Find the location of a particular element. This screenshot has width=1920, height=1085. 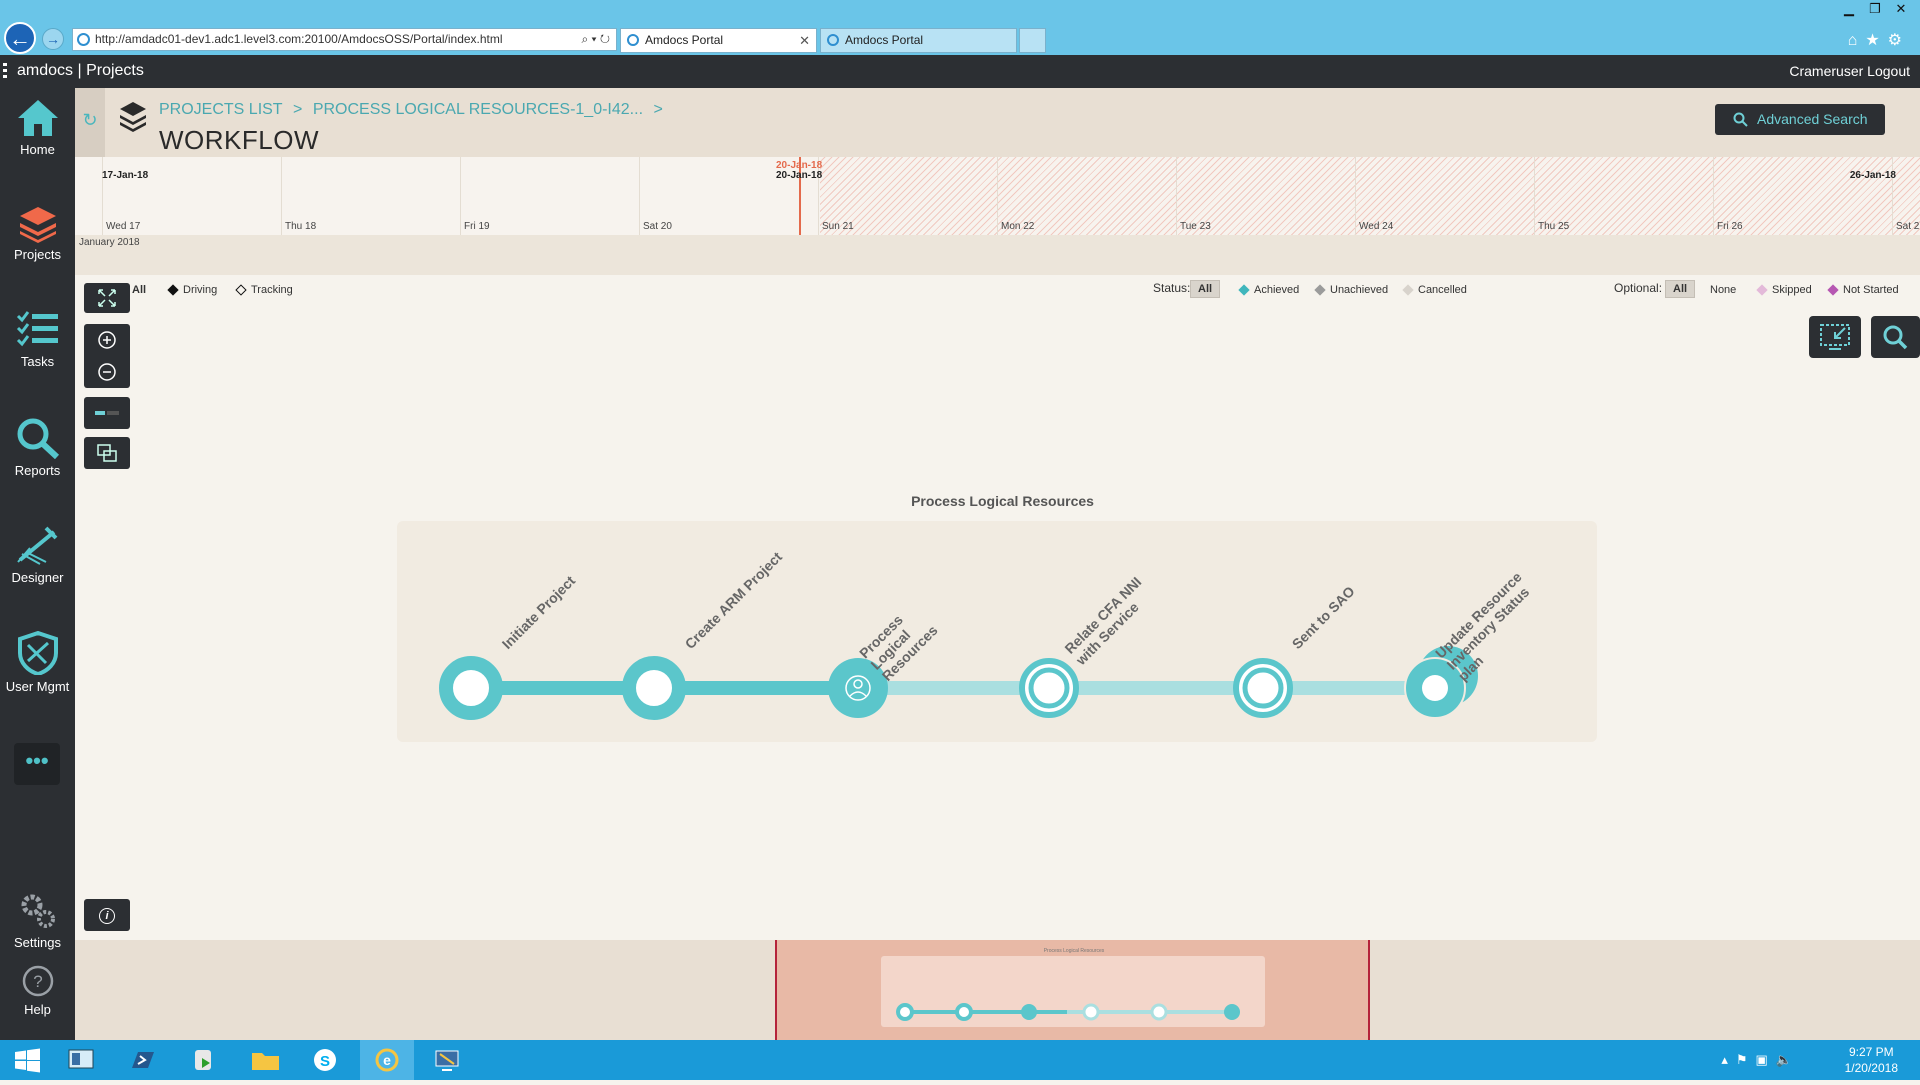

user-logout-link: Crameruser Logout is located at coordinates (1849, 71).